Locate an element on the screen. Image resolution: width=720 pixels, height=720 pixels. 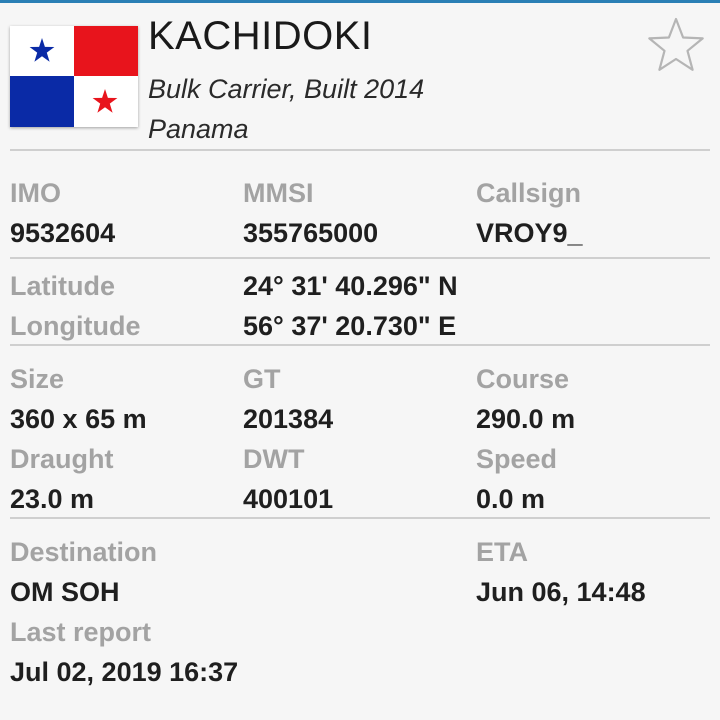
dwt-label: DWT is located at coordinates (274, 459).